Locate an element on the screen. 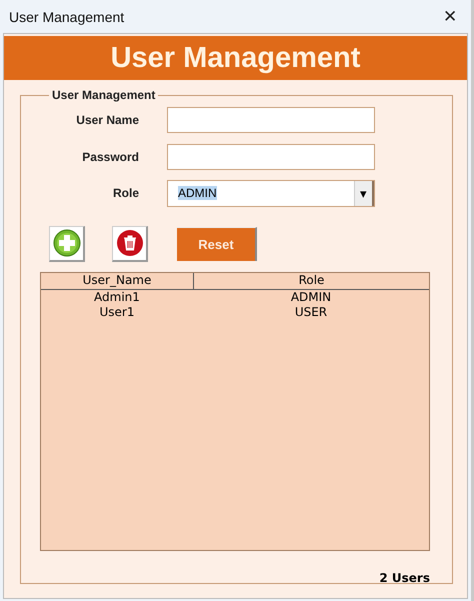 The width and height of the screenshot is (474, 601). table-cell-text: ADMIN is located at coordinates (311, 297).